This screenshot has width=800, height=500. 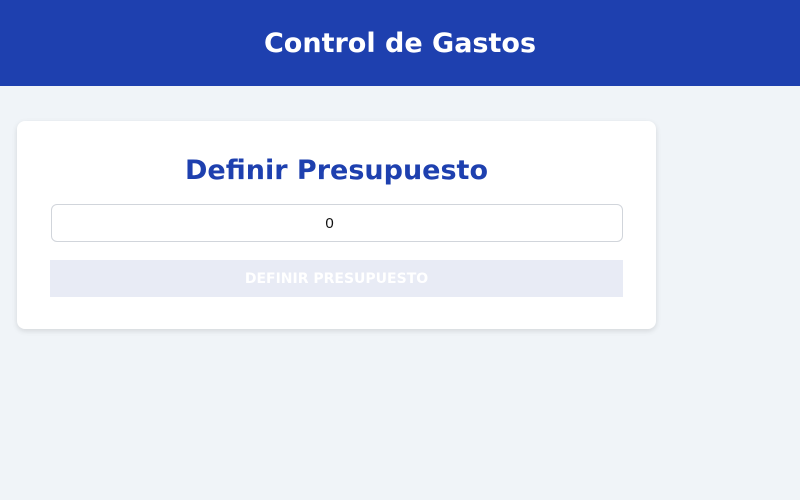 What do you see at coordinates (336, 278) in the screenshot?
I see `define-budget-button: DEFINIR PRESUPUESTO` at bounding box center [336, 278].